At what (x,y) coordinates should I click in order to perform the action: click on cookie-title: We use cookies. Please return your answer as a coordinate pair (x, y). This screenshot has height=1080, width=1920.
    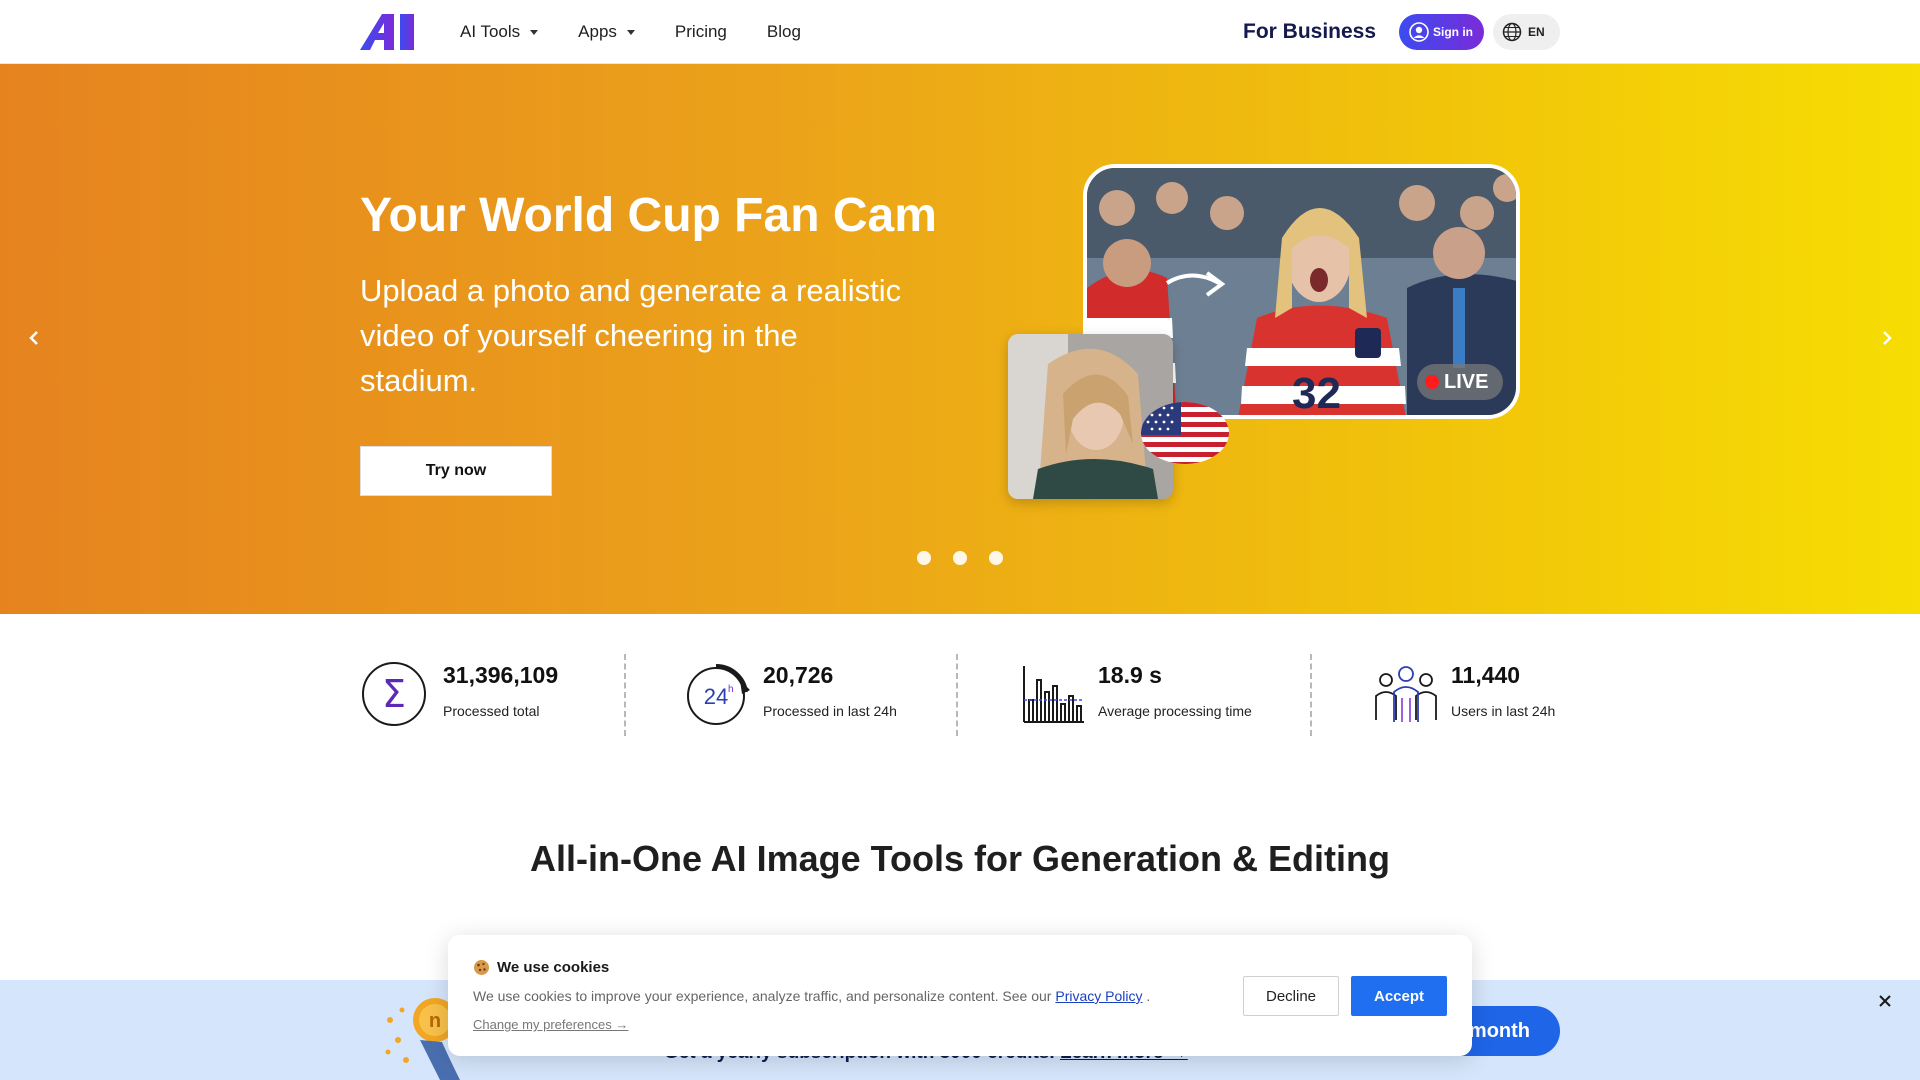
    Looking at the image, I should click on (541, 967).